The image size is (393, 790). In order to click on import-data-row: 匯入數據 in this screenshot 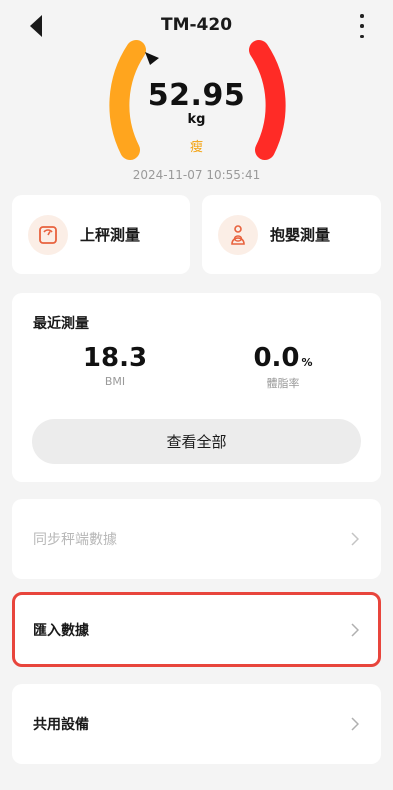, I will do `click(196, 629)`.